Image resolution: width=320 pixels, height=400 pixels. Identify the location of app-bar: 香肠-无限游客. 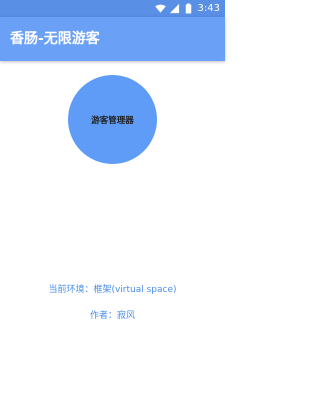
(112, 39).